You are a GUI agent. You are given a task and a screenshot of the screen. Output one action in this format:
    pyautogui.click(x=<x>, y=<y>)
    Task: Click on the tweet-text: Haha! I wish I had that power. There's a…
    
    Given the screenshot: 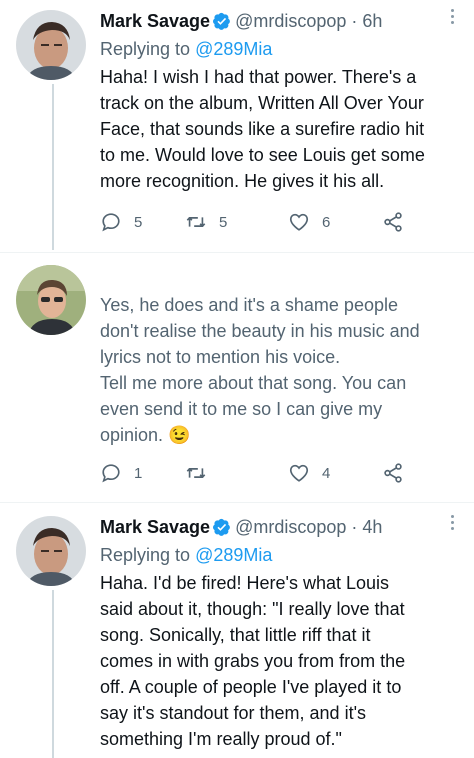 What is the action you would take?
    pyautogui.click(x=280, y=129)
    